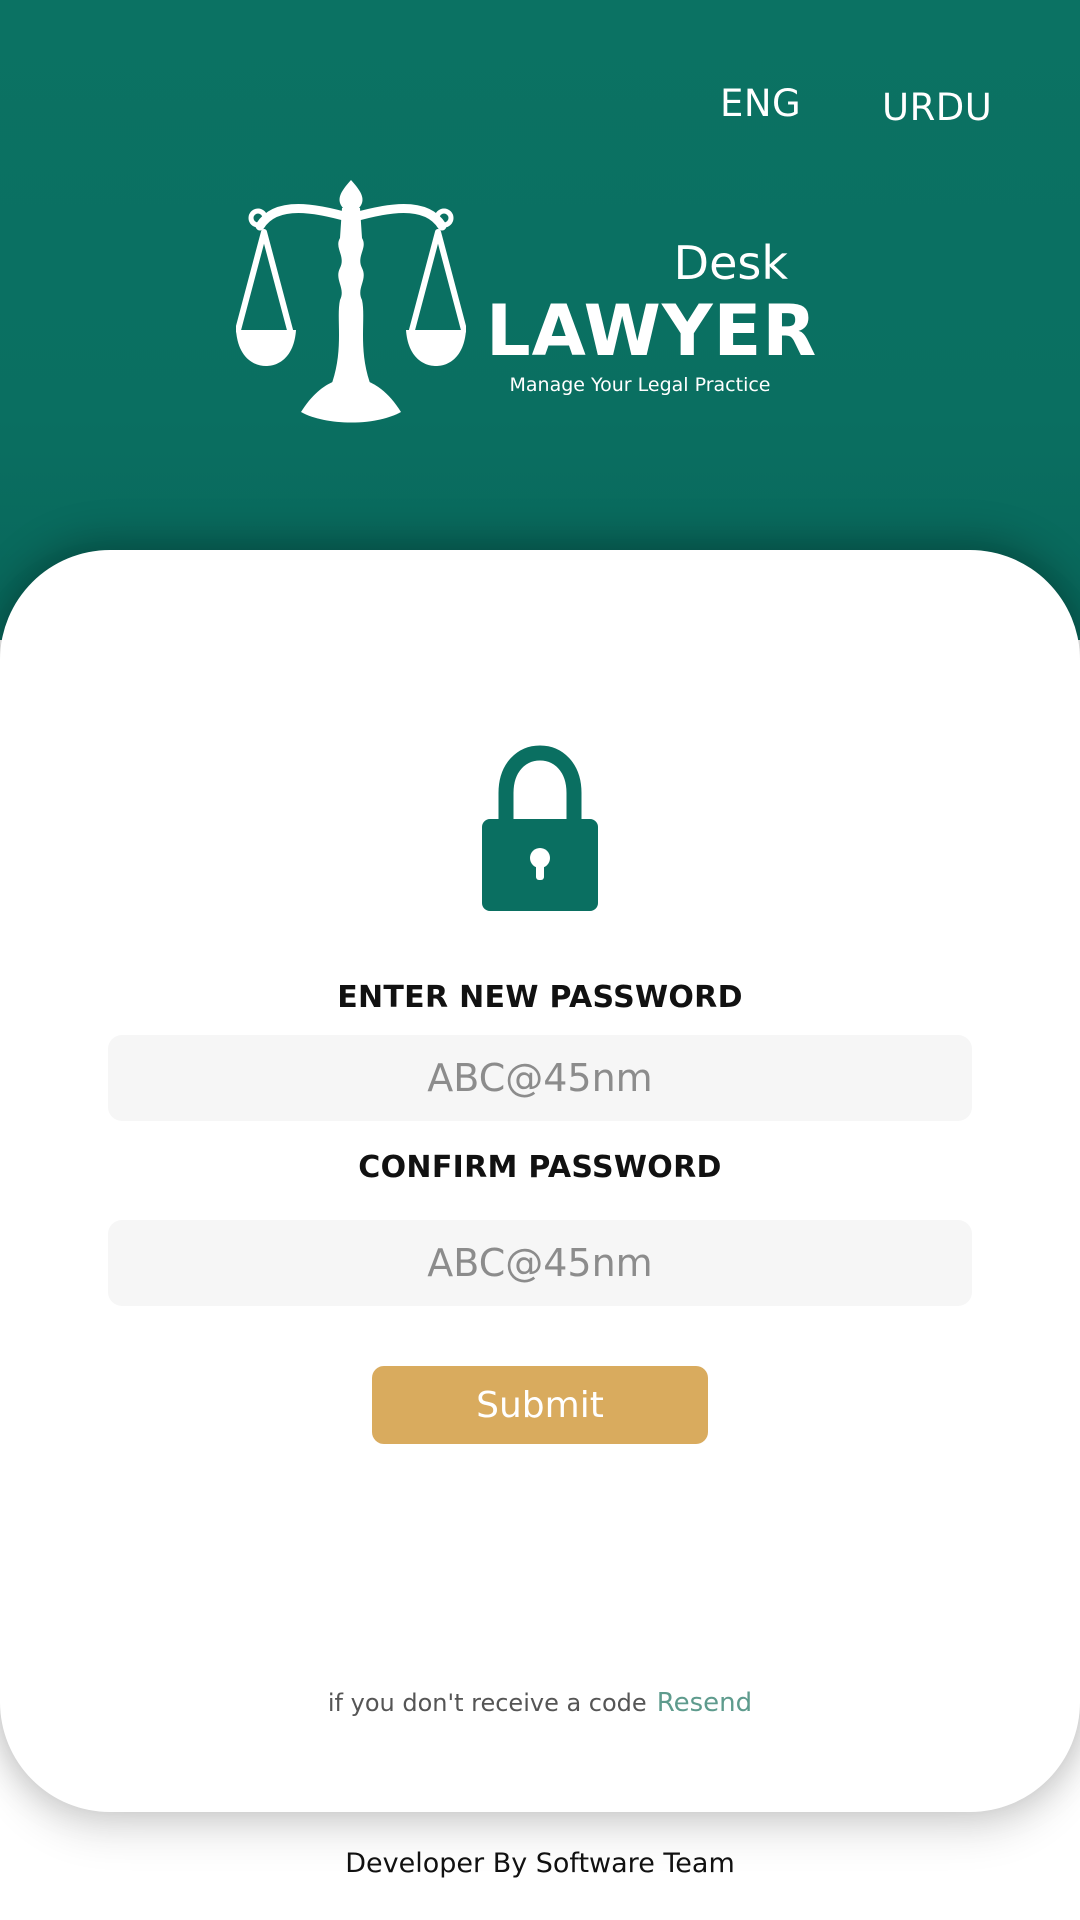 This screenshot has width=1080, height=1920. I want to click on new-password-label: ENTER NEW PASSWORD, so click(540, 997).